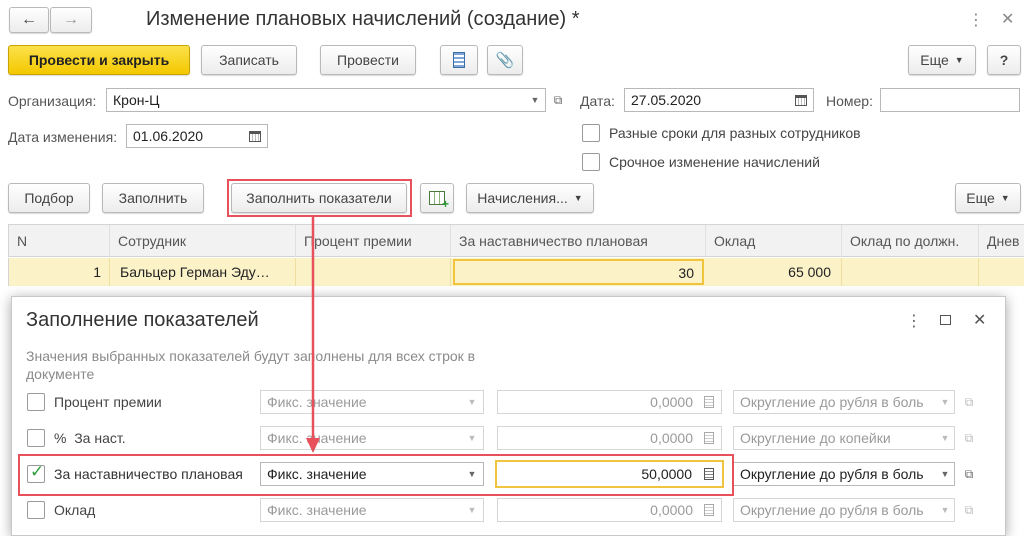 This screenshot has width=1024, height=536. I want to click on calendar-icon, so click(801, 100).